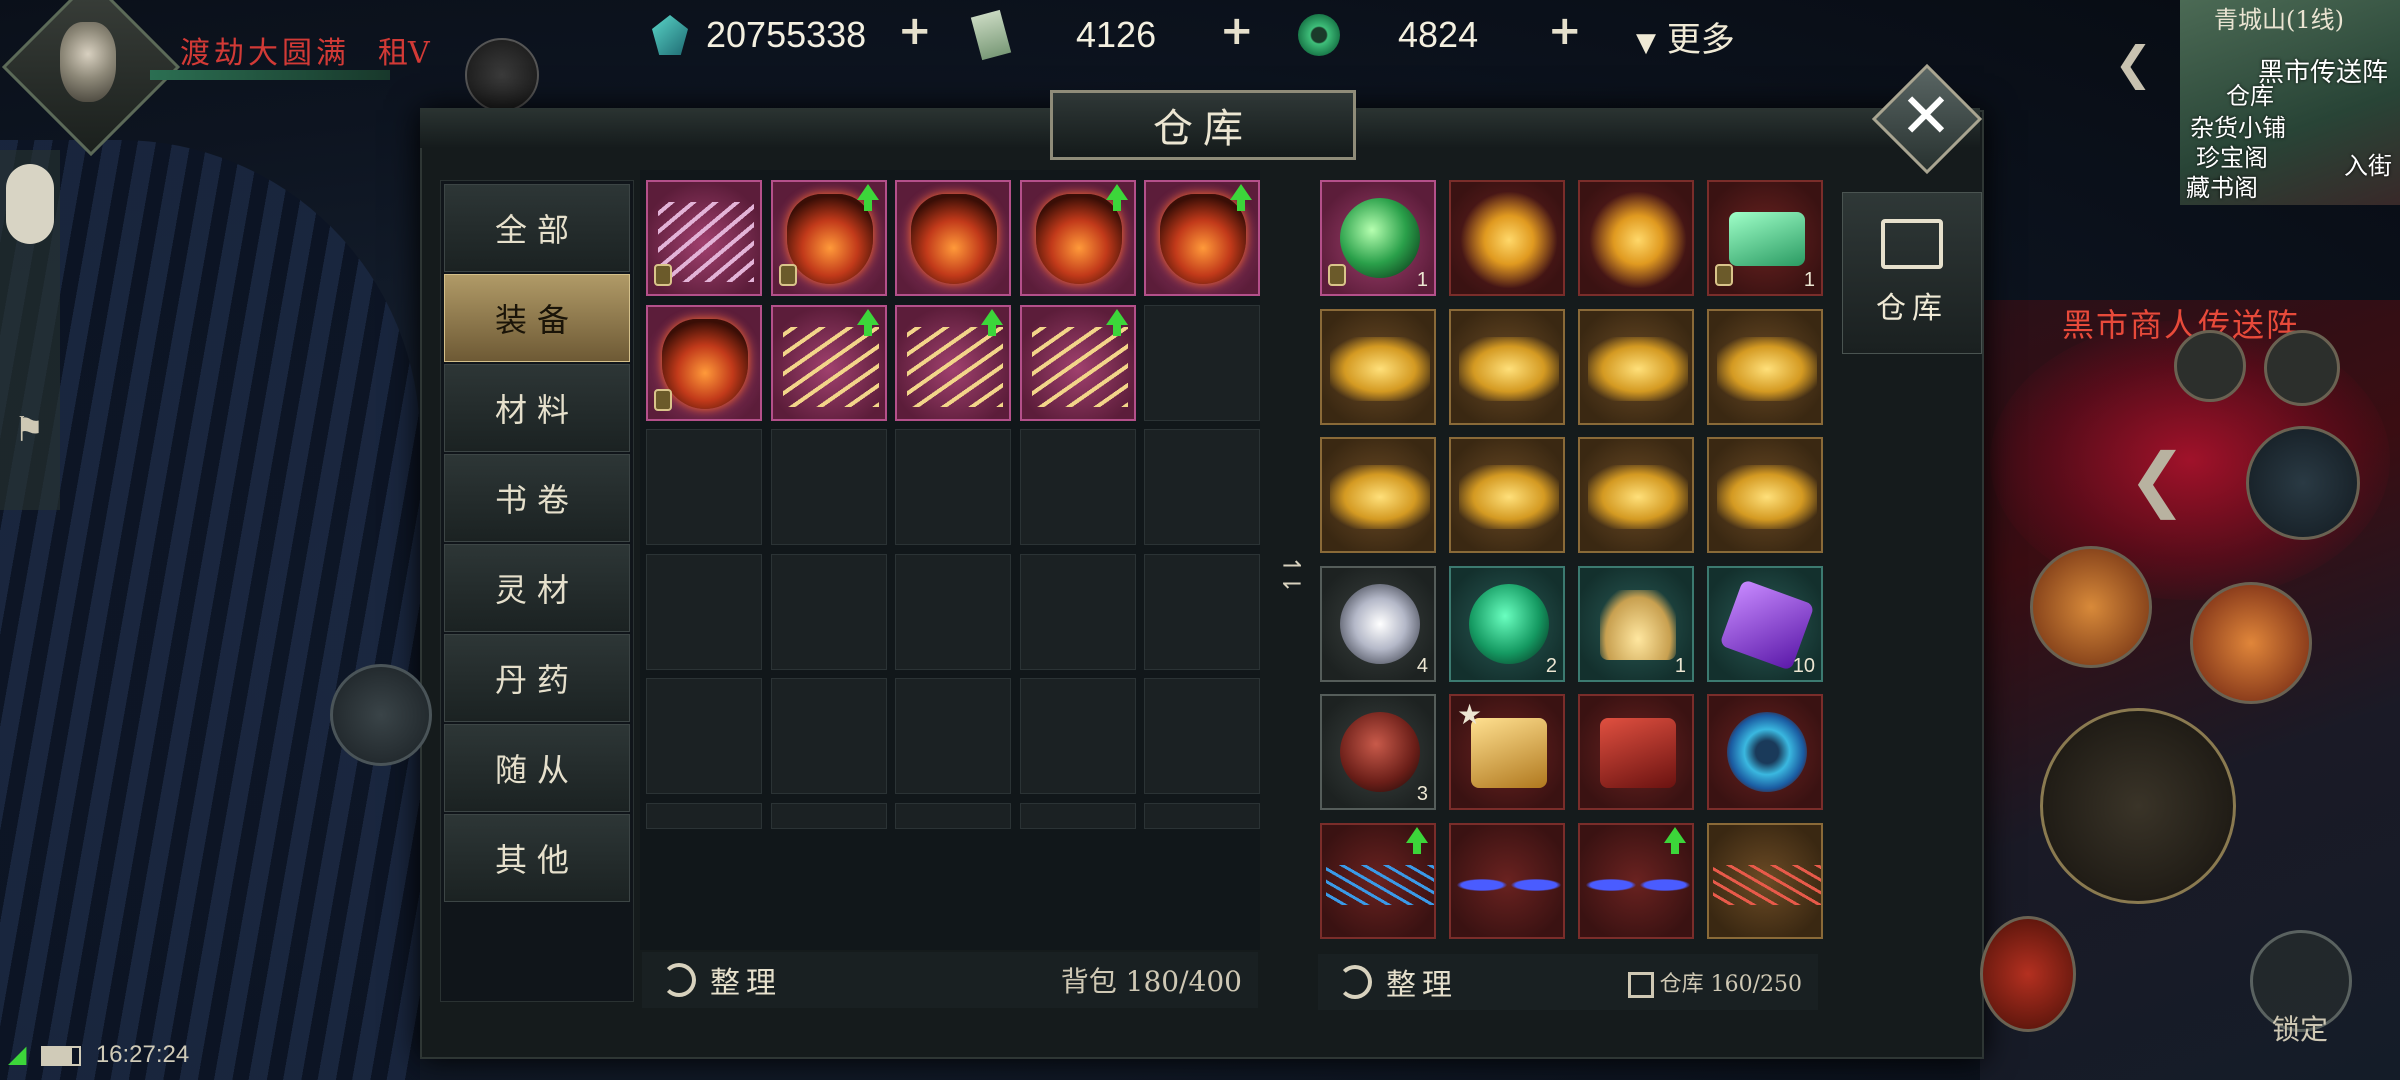 The height and width of the screenshot is (1080, 2400). Describe the element at coordinates (88, 62) in the screenshot. I see `player-avatar` at that location.